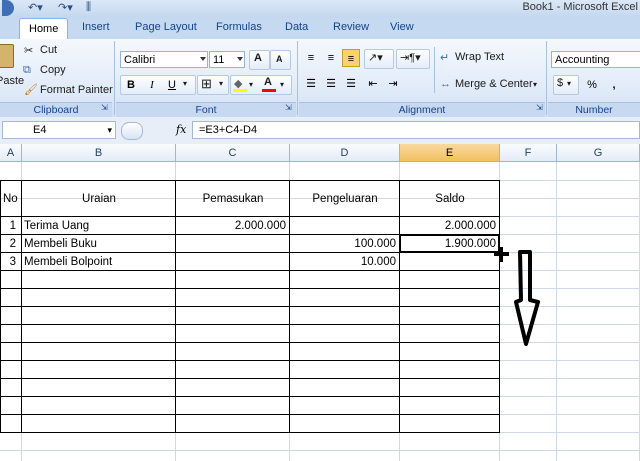 This screenshot has width=640, height=461. What do you see at coordinates (311, 84) in the screenshot?
I see `align-left-icon: ☰` at bounding box center [311, 84].